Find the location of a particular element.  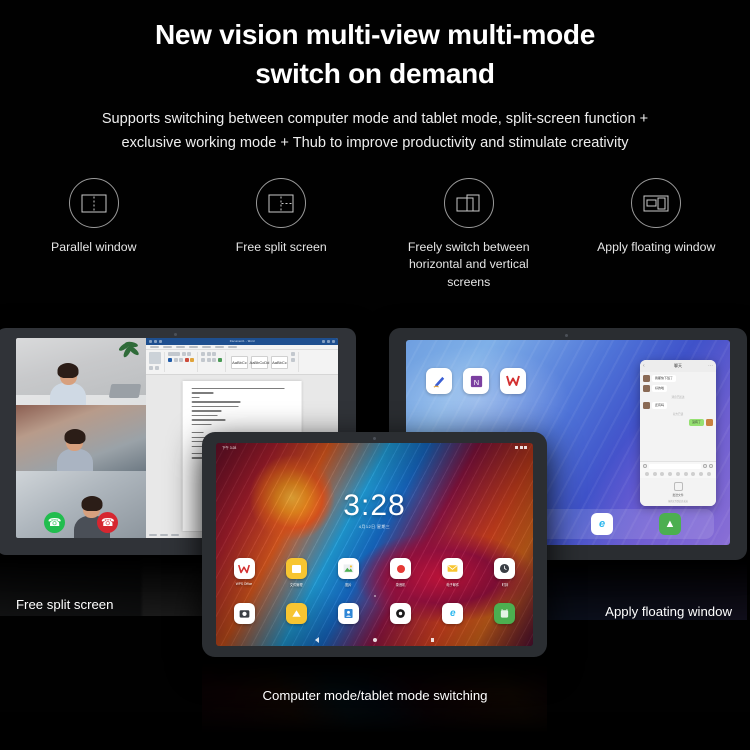

tab-references is located at coordinates (207, 347).